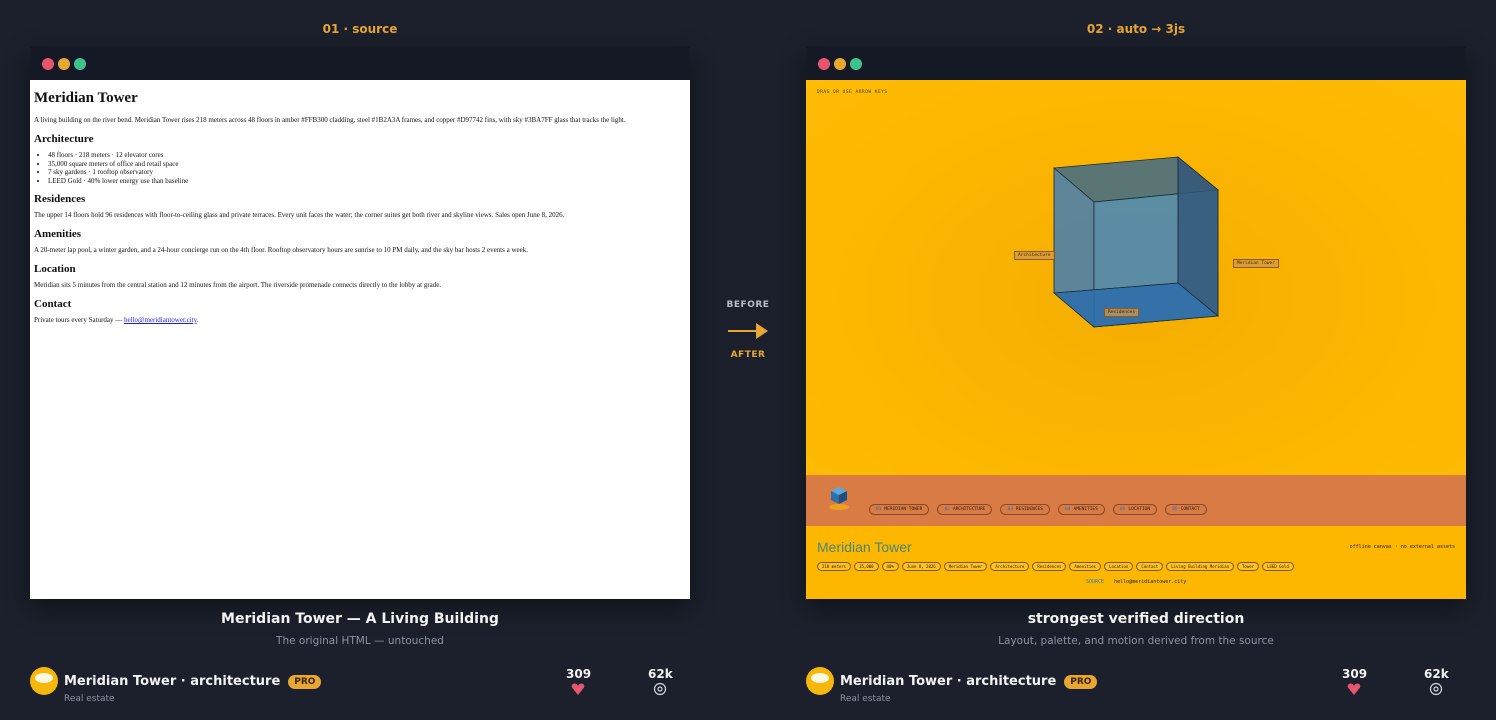  I want to click on pro-badge: PRO, so click(1081, 681).